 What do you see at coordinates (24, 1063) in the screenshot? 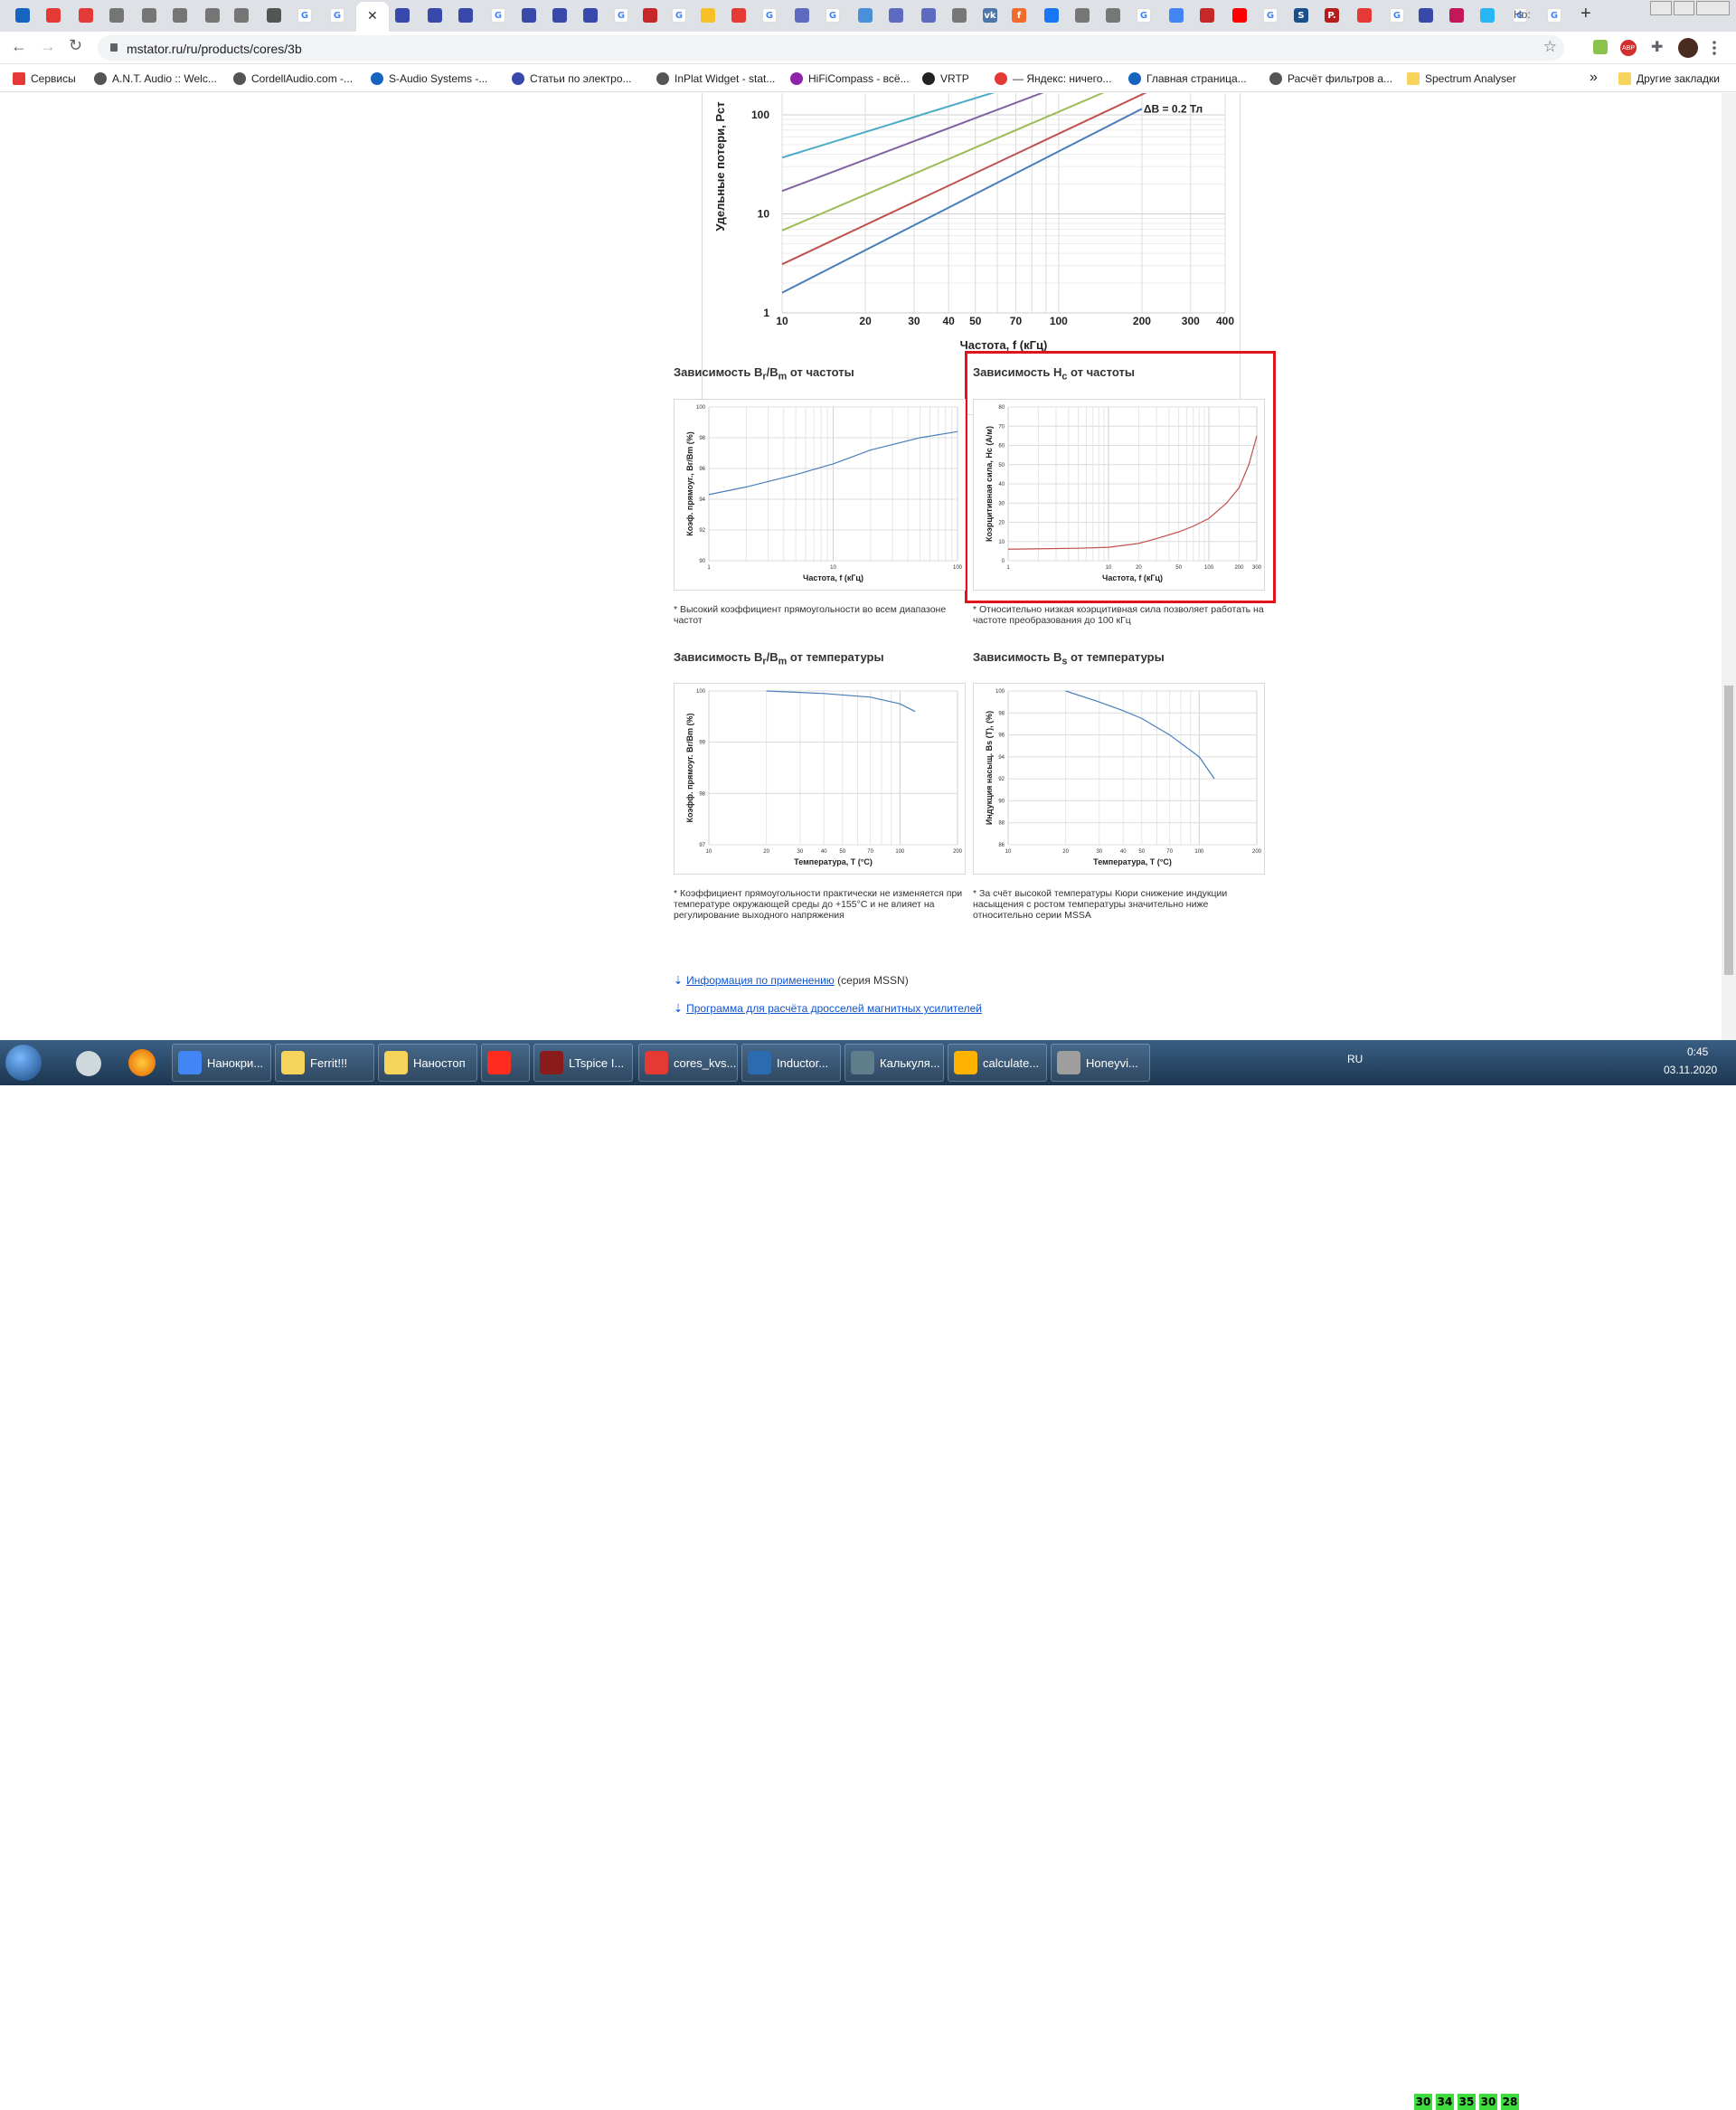
I see `start-button` at bounding box center [24, 1063].